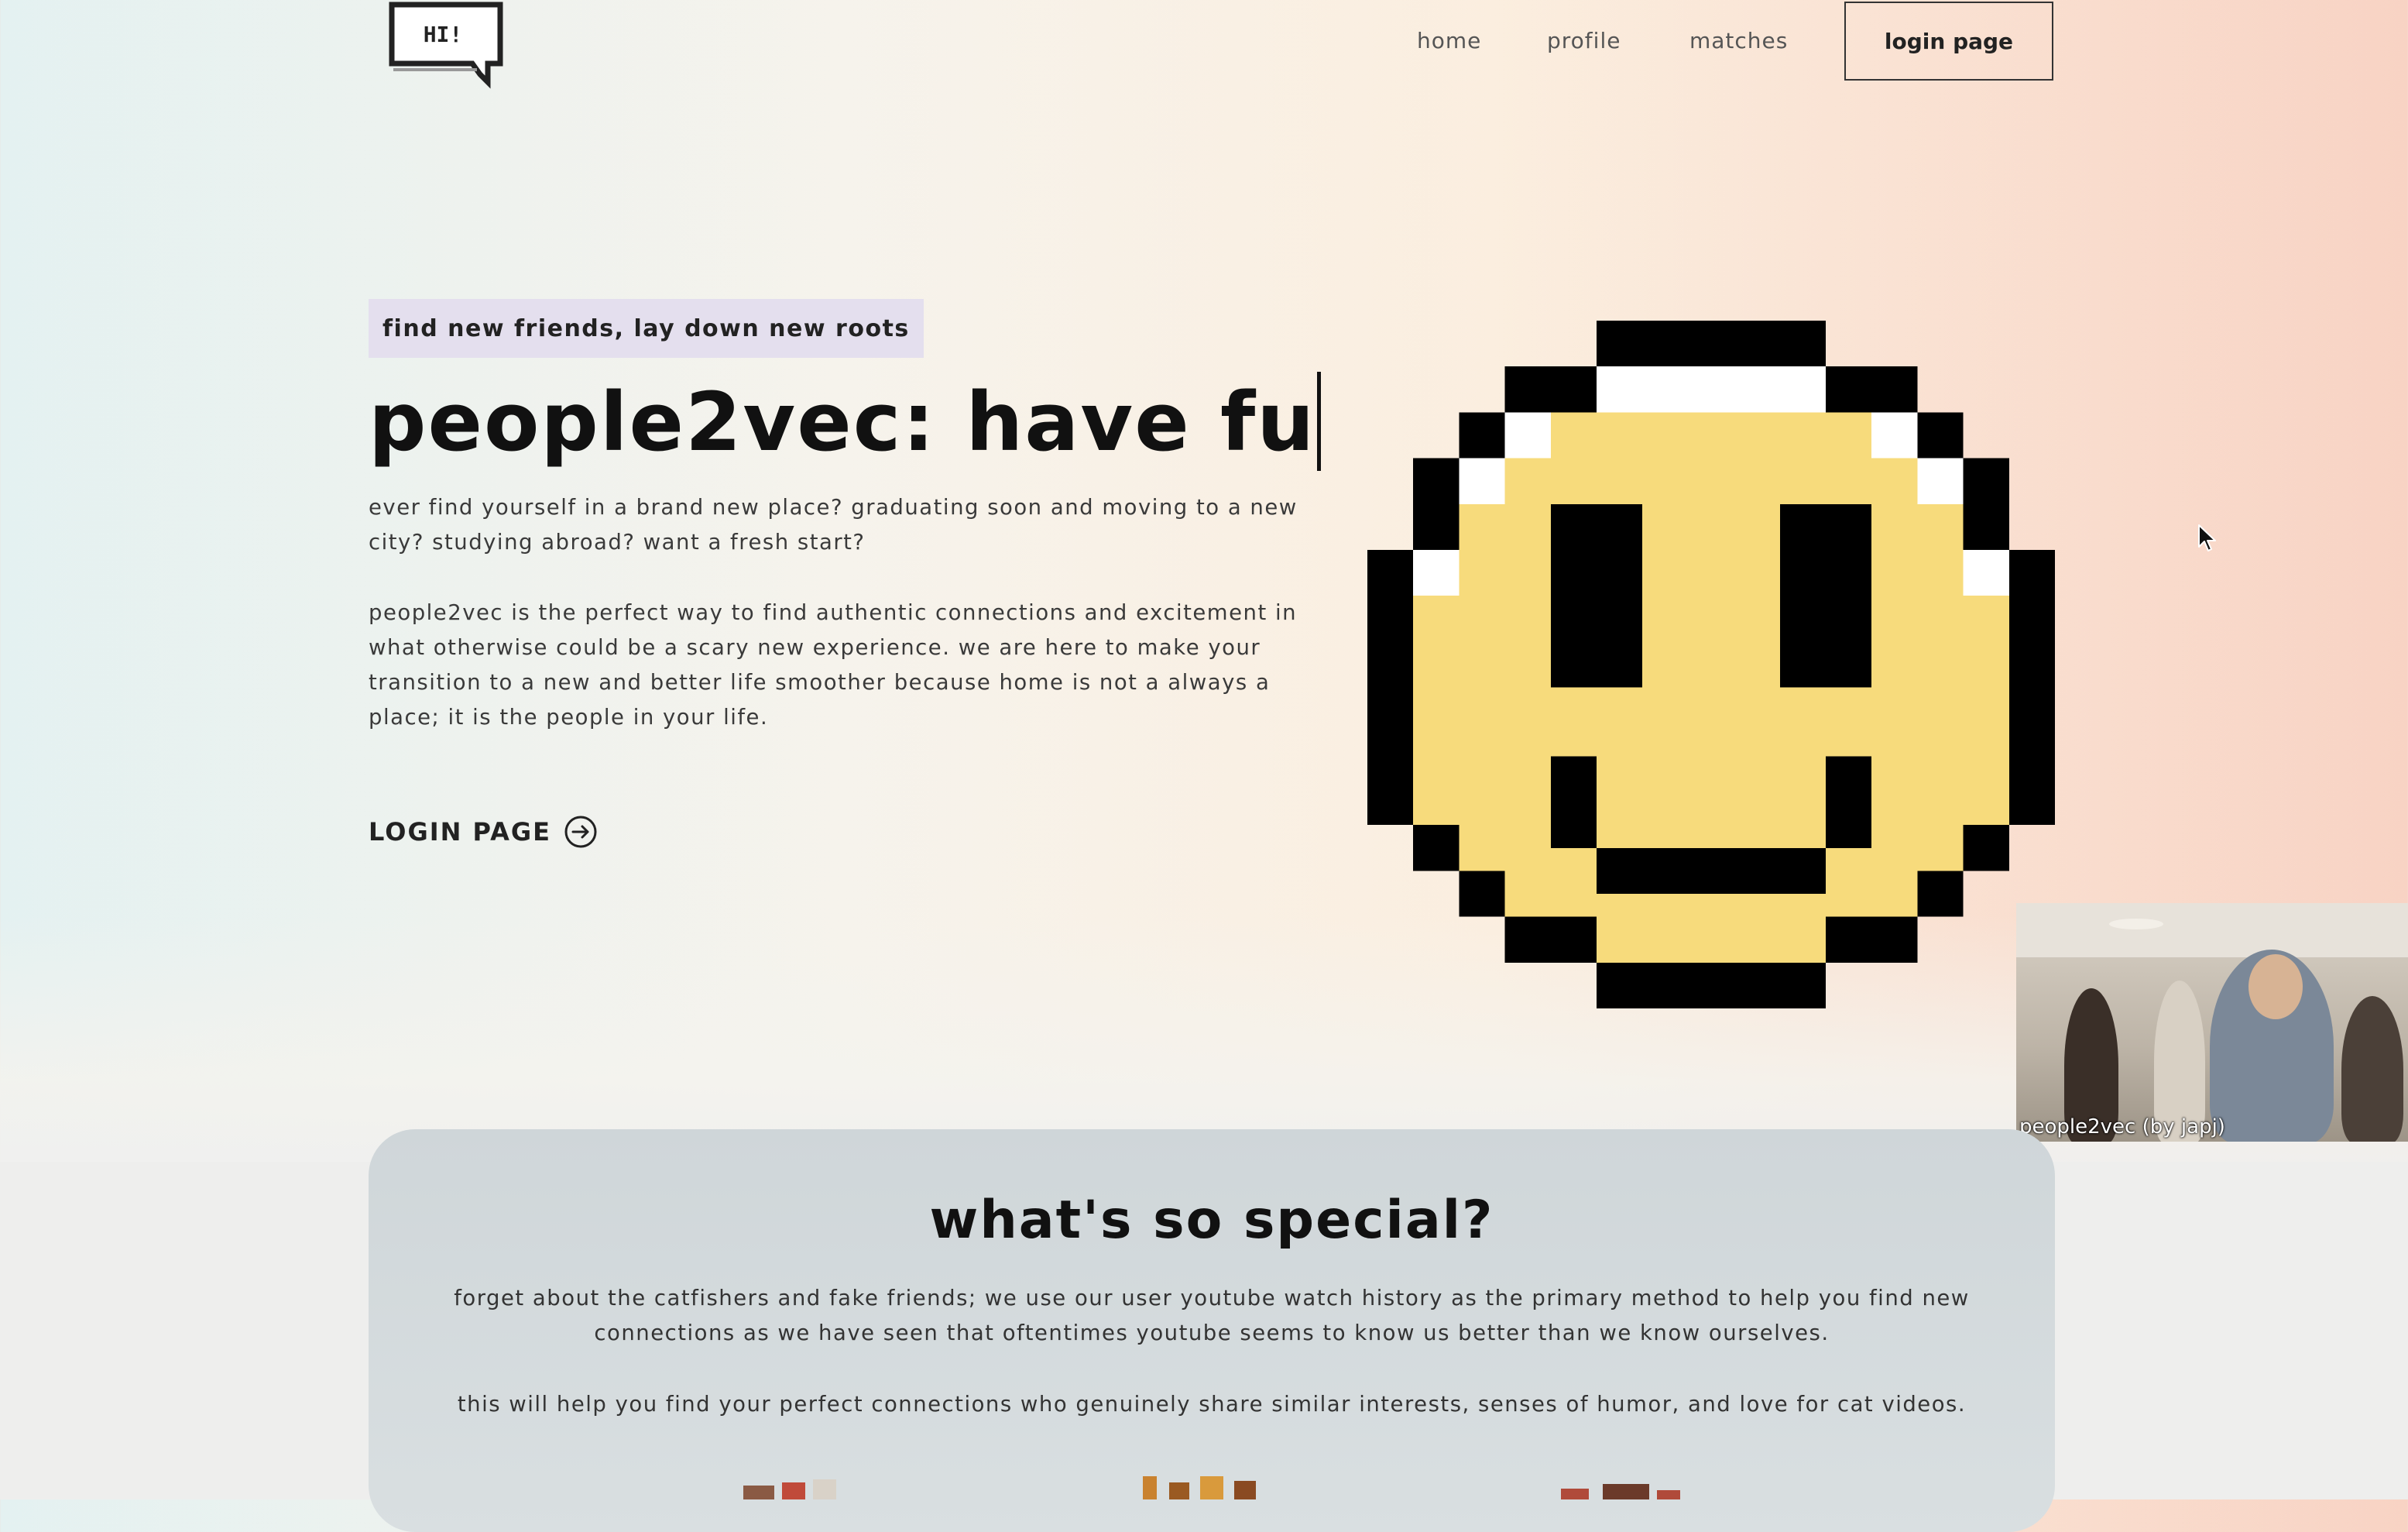 Image resolution: width=2408 pixels, height=1532 pixels. What do you see at coordinates (460, 832) in the screenshot?
I see `hero-login-link-label: LOGIN PAGE` at bounding box center [460, 832].